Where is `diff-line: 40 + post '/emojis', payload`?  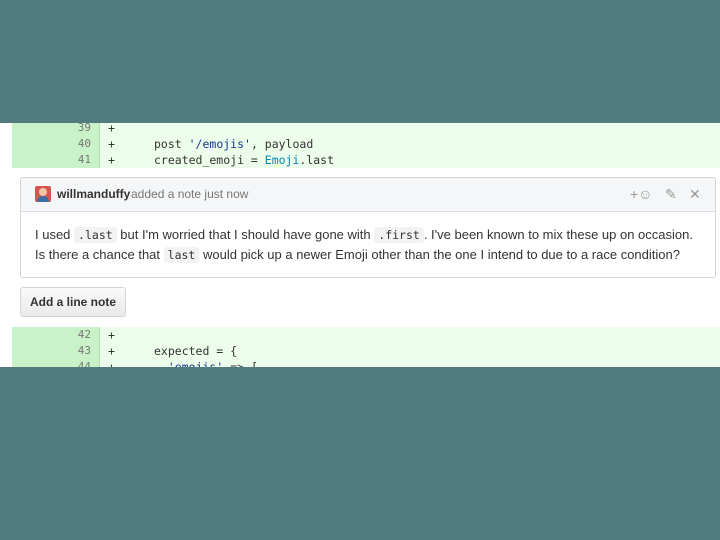
diff-line: 40 + post '/emojis', payload is located at coordinates (360, 144).